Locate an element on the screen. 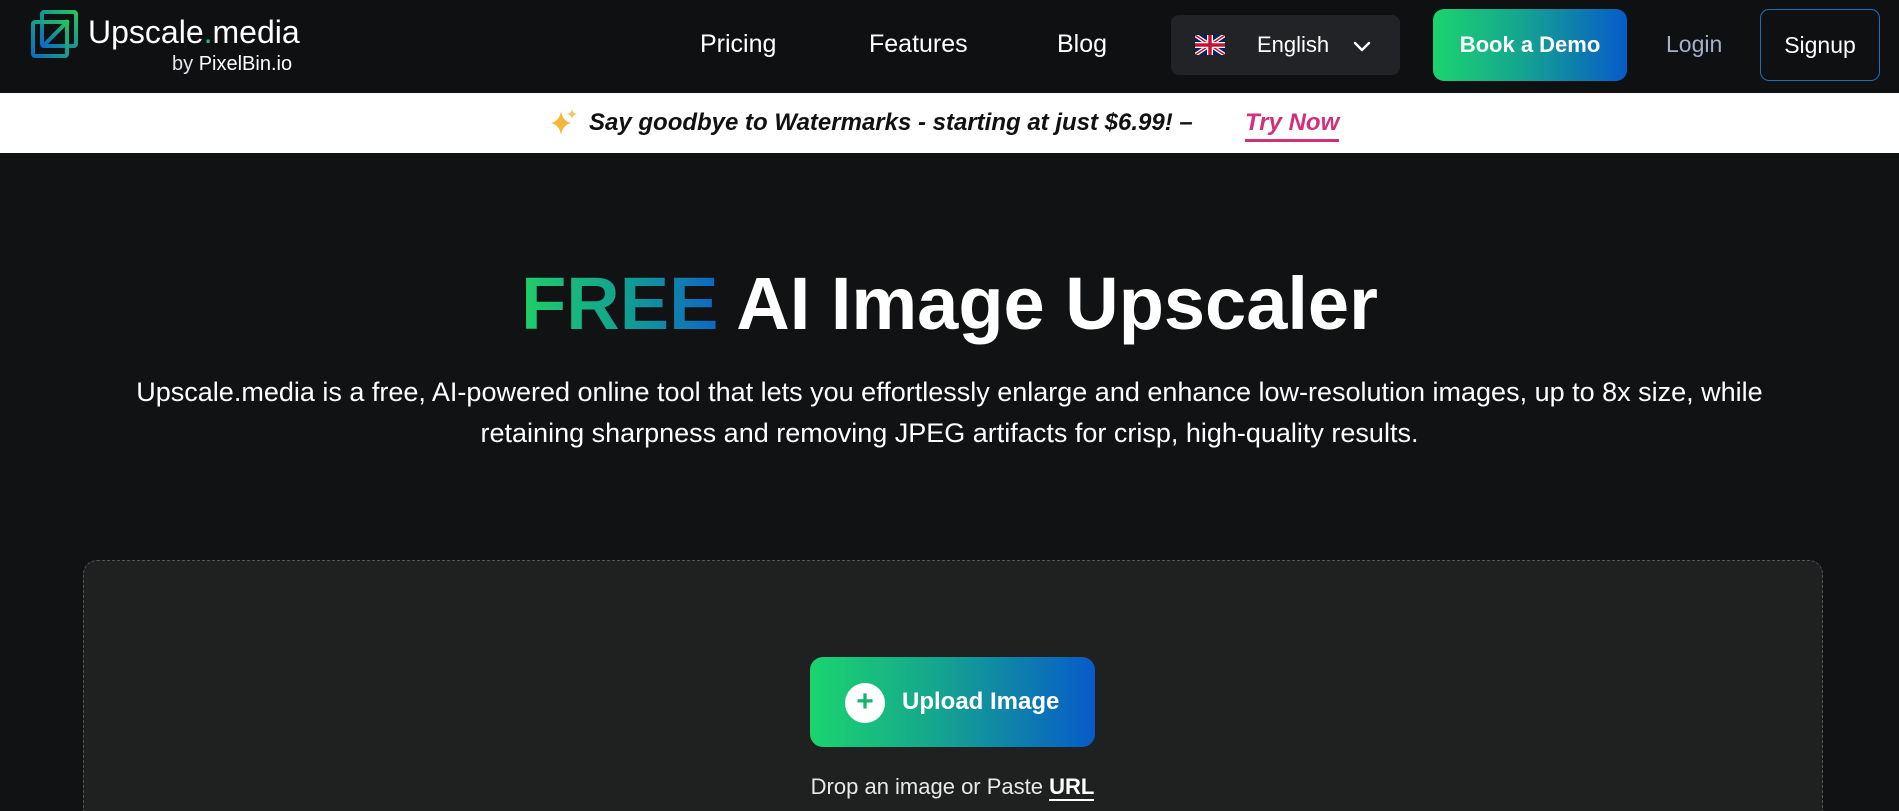 The image size is (1899, 811). brand-name: Upscale.media is located at coordinates (194, 32).